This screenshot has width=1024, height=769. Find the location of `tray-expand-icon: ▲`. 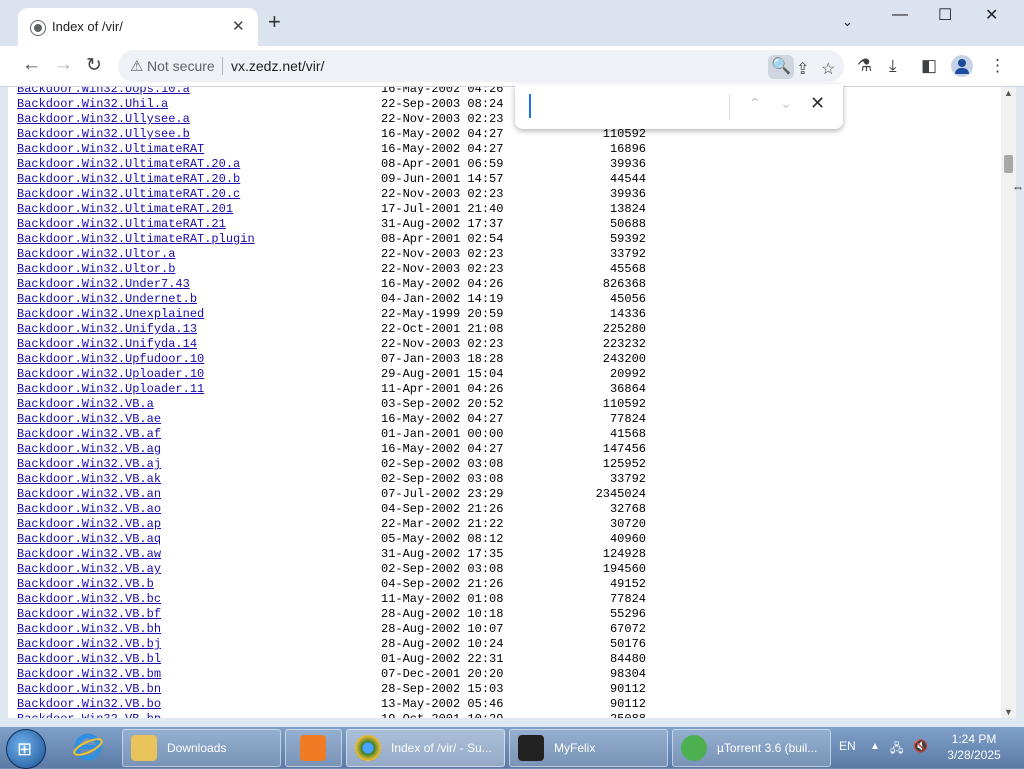

tray-expand-icon: ▲ is located at coordinates (875, 746).